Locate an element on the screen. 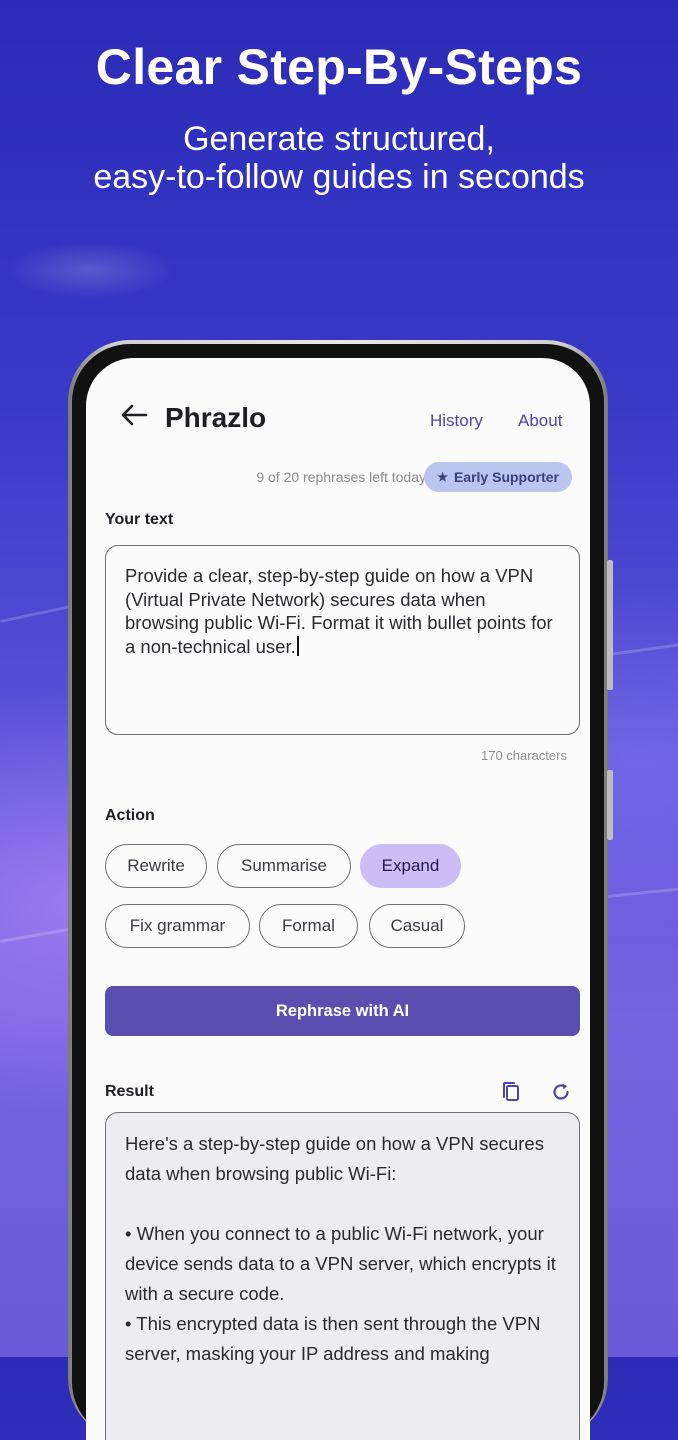 Image resolution: width=678 pixels, height=1440 pixels. early-supporter-badge: ★ Early Supporter is located at coordinates (498, 477).